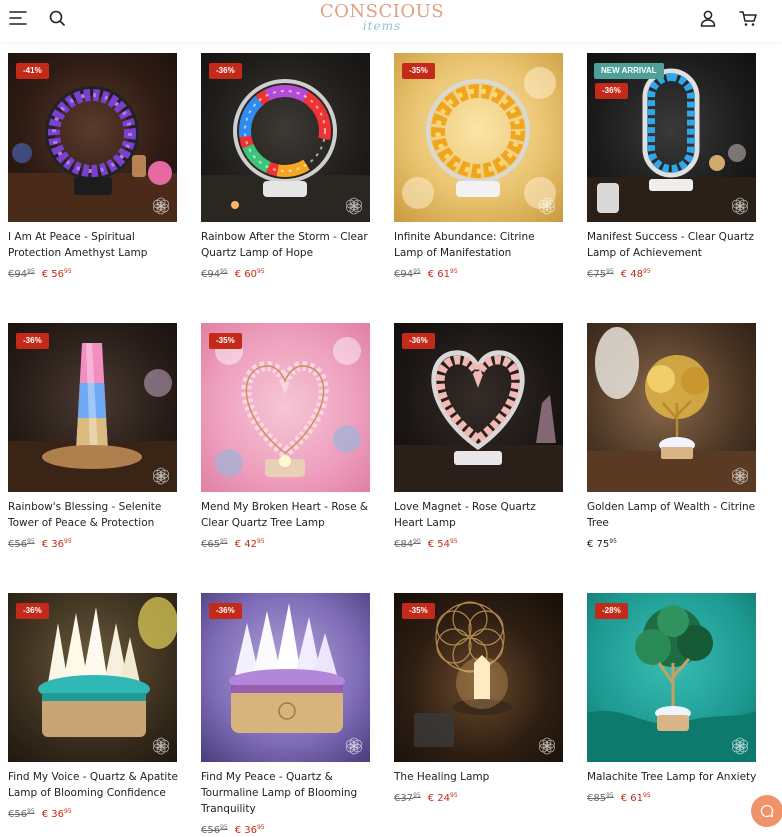 The image size is (782, 837). I want to click on sale-price: € 4895, so click(636, 274).